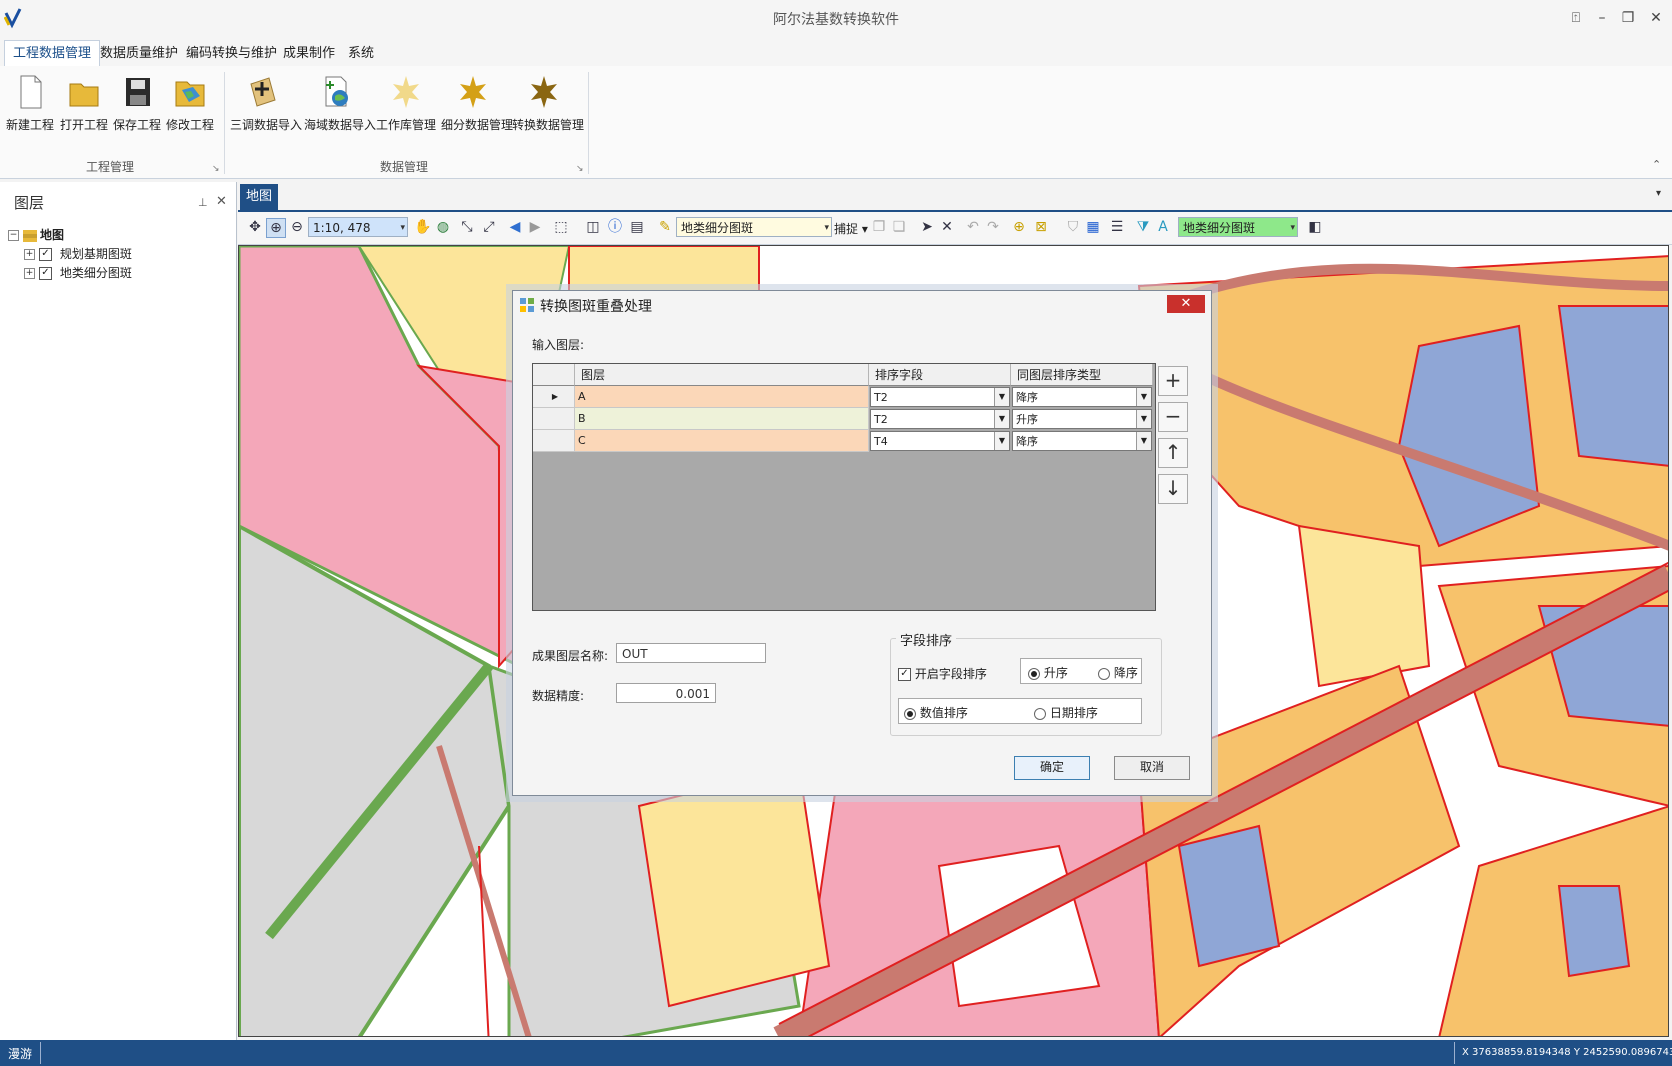 Image resolution: width=1672 pixels, height=1066 pixels. Describe the element at coordinates (139, 55) in the screenshot. I see `tab-data-quality: 数据质量维护` at that location.